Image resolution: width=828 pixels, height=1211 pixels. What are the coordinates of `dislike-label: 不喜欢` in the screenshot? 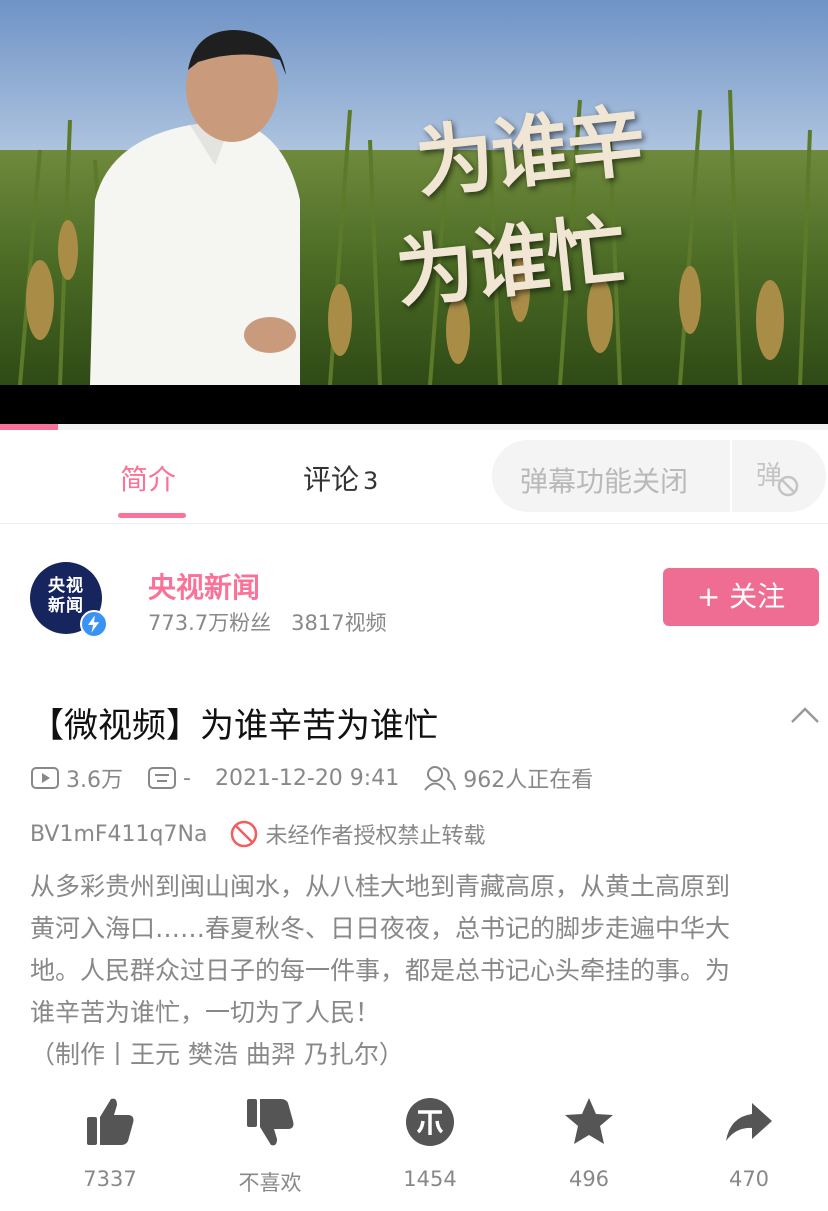 It's located at (270, 1183).